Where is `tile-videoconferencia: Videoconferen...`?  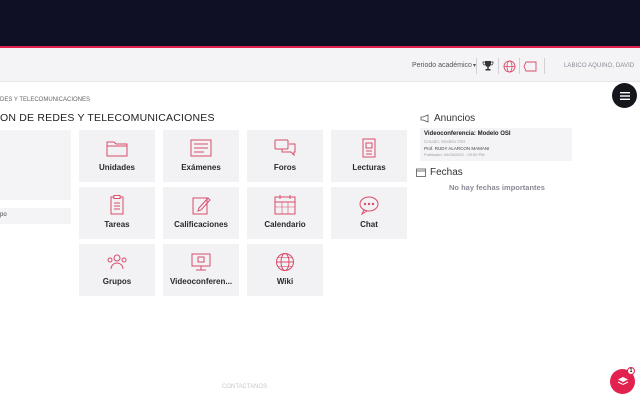 tile-videoconferencia: Videoconferen... is located at coordinates (201, 270).